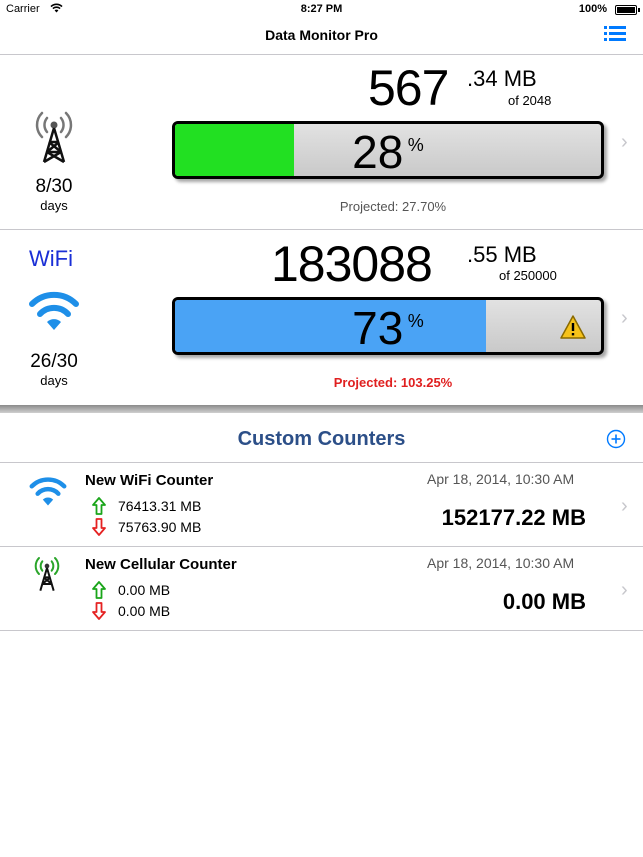 Image resolution: width=643 pixels, height=857 pixels. What do you see at coordinates (321, 54) in the screenshot?
I see `nav-divider` at bounding box center [321, 54].